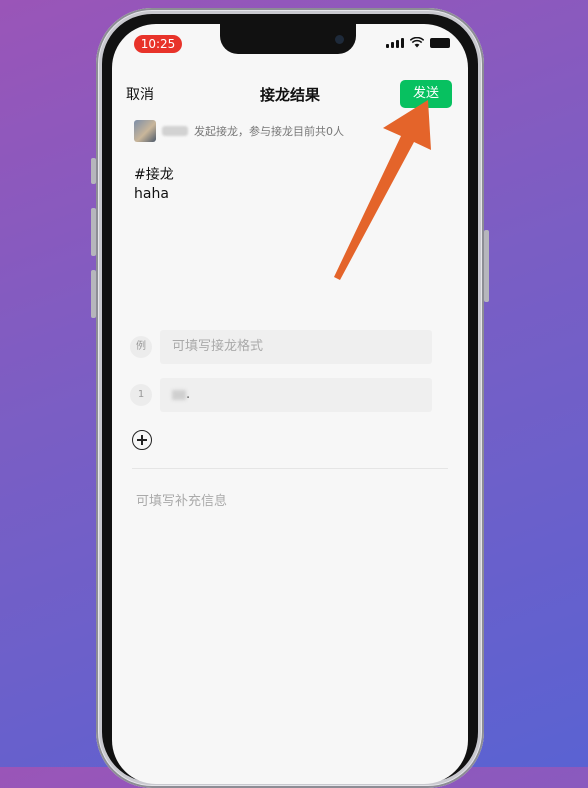 The width and height of the screenshot is (588, 788). Describe the element at coordinates (141, 347) in the screenshot. I see `example-badge: 例` at that location.